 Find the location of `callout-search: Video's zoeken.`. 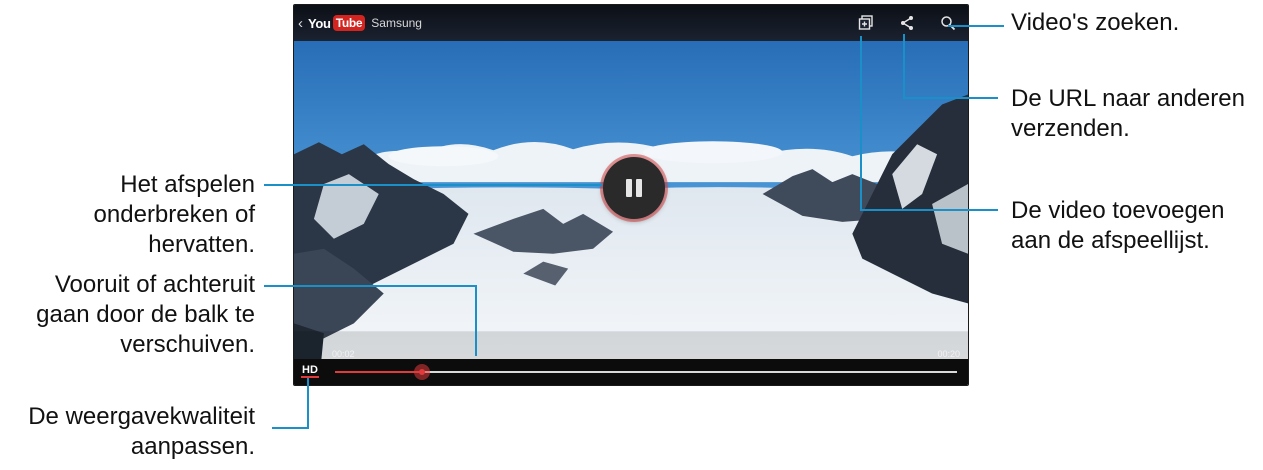

callout-search: Video's zoeken. is located at coordinates (1095, 22).